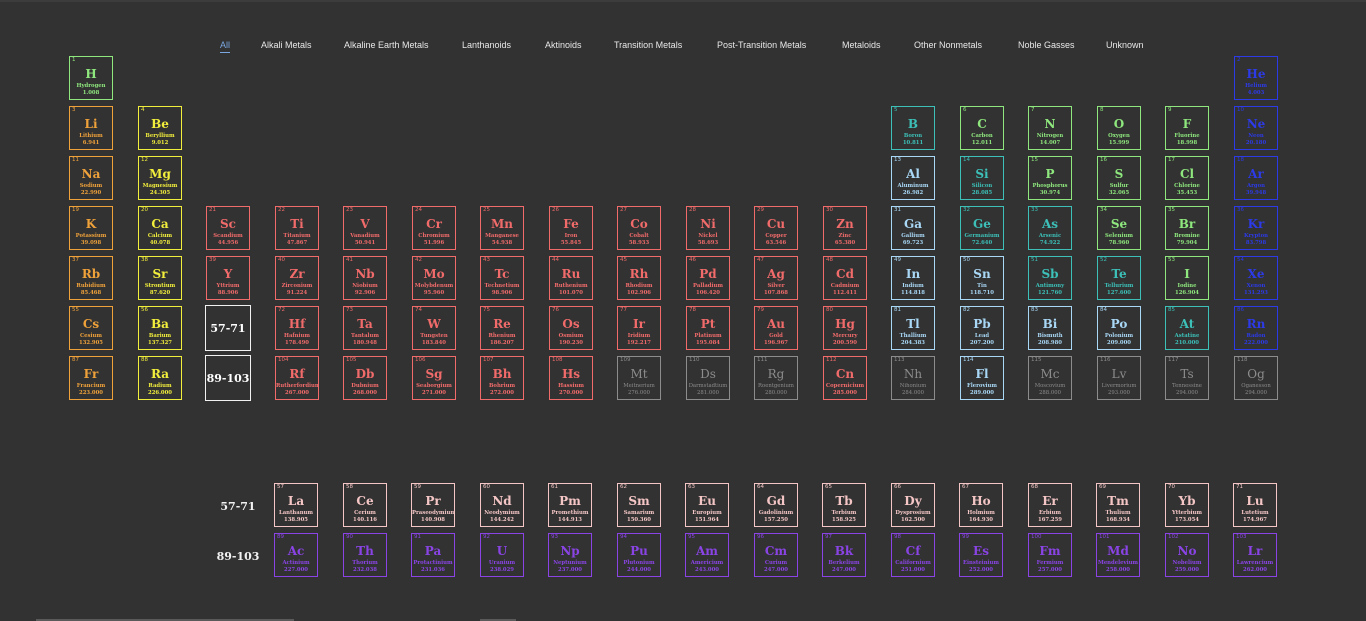 Image resolution: width=1366 pixels, height=621 pixels. I want to click on element-tile-bismuth: 83 Bi Bismuth 208.980, so click(1050, 328).